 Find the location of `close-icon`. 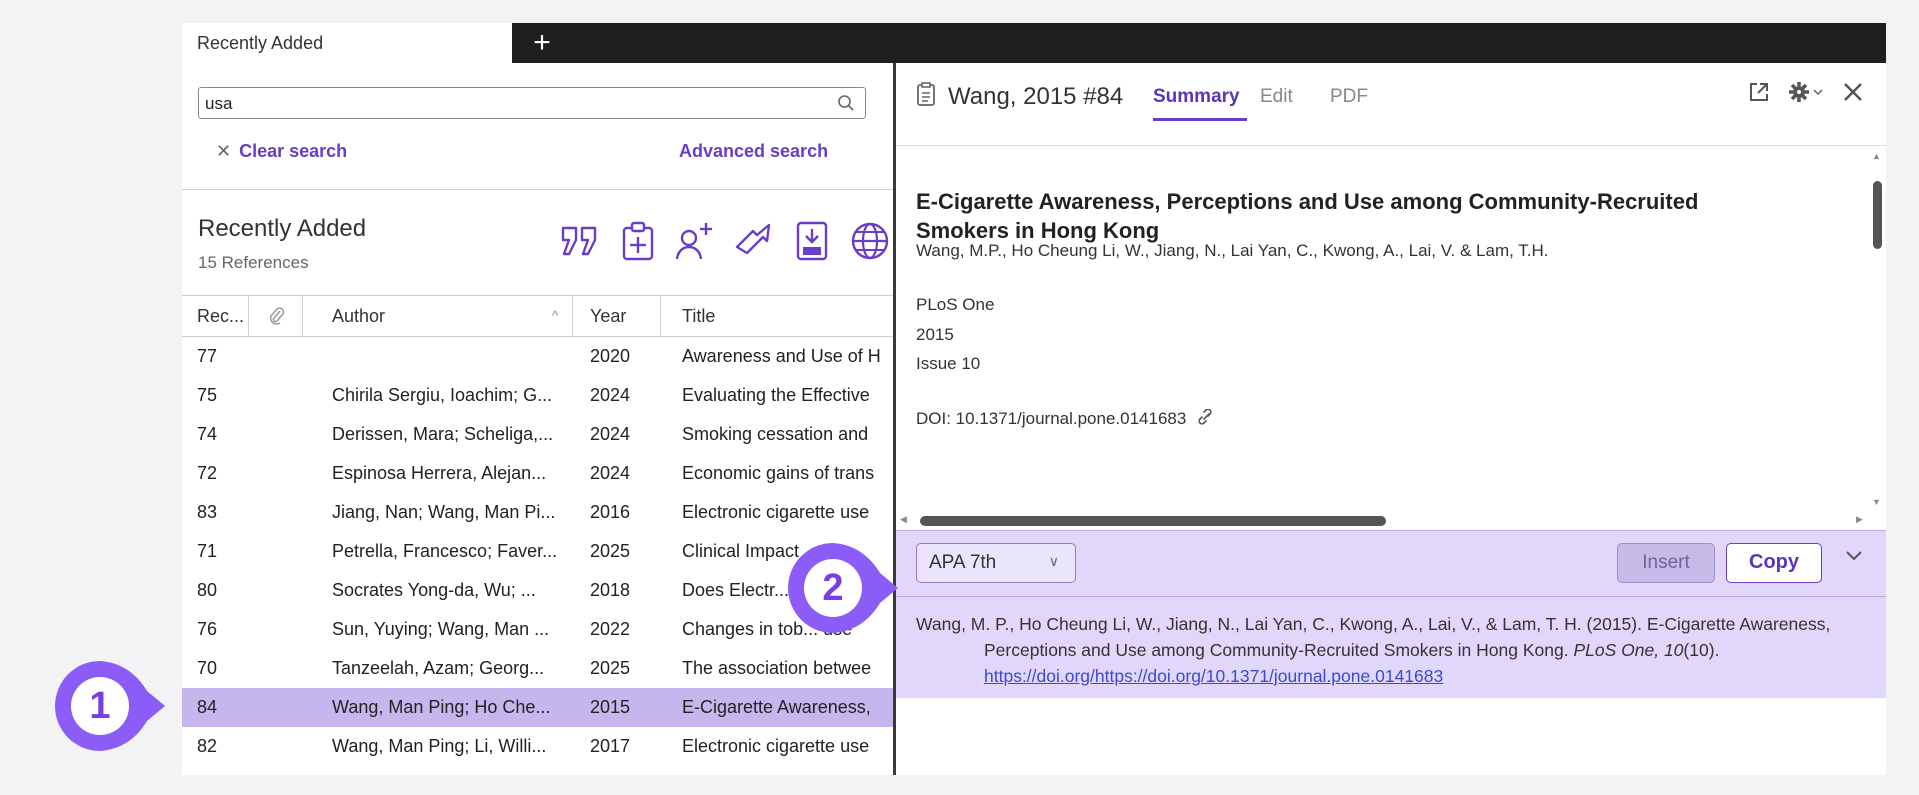

close-icon is located at coordinates (1853, 94).